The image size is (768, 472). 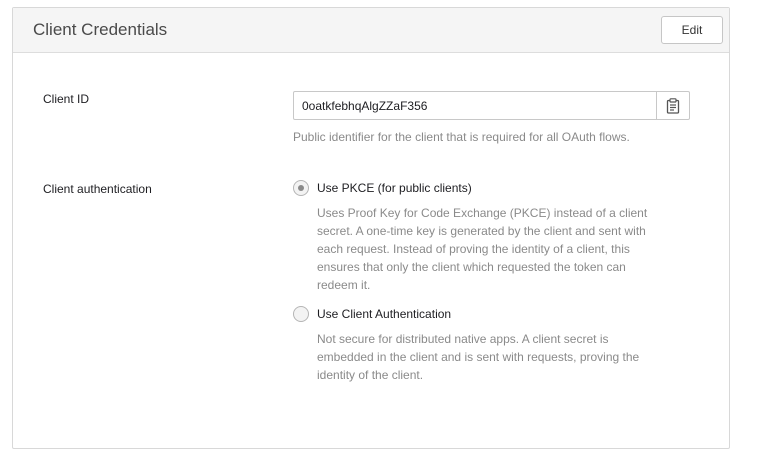 I want to click on pkce-radio, so click(x=301, y=188).